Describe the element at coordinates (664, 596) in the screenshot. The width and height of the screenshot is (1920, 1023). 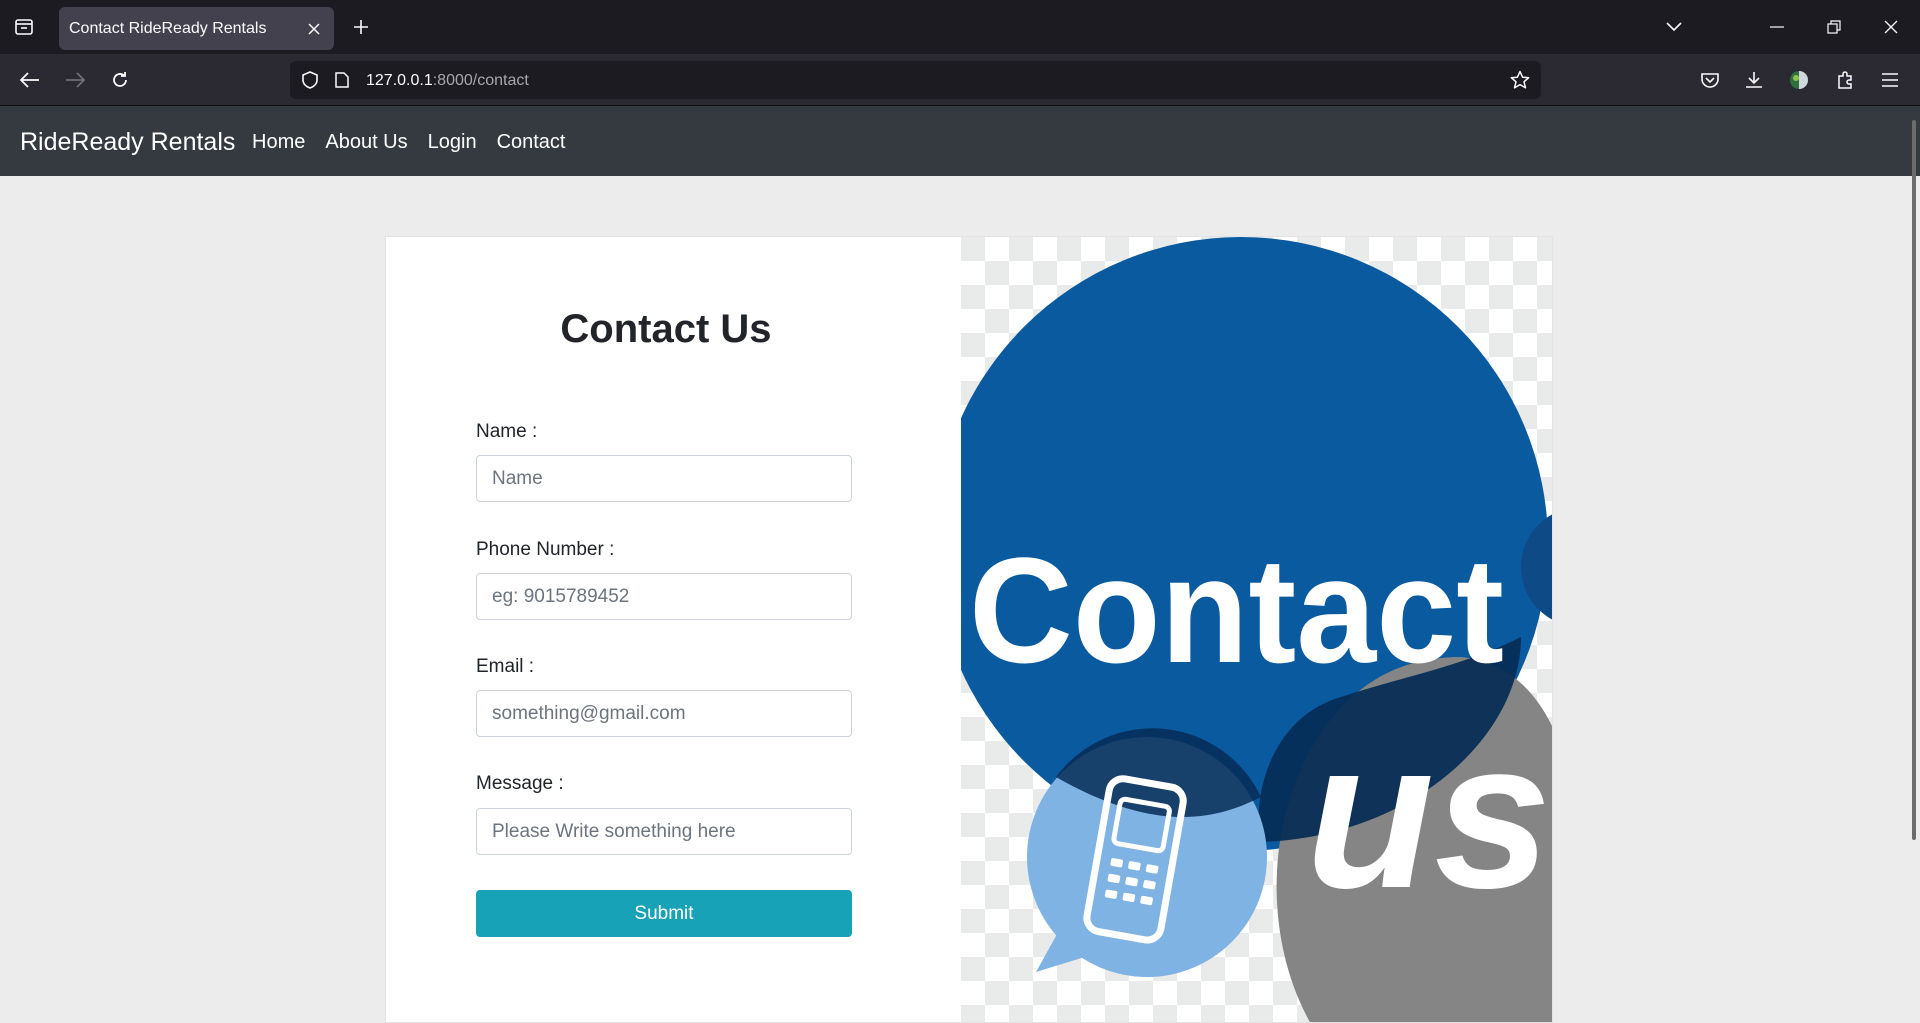
I see `phone-input` at that location.